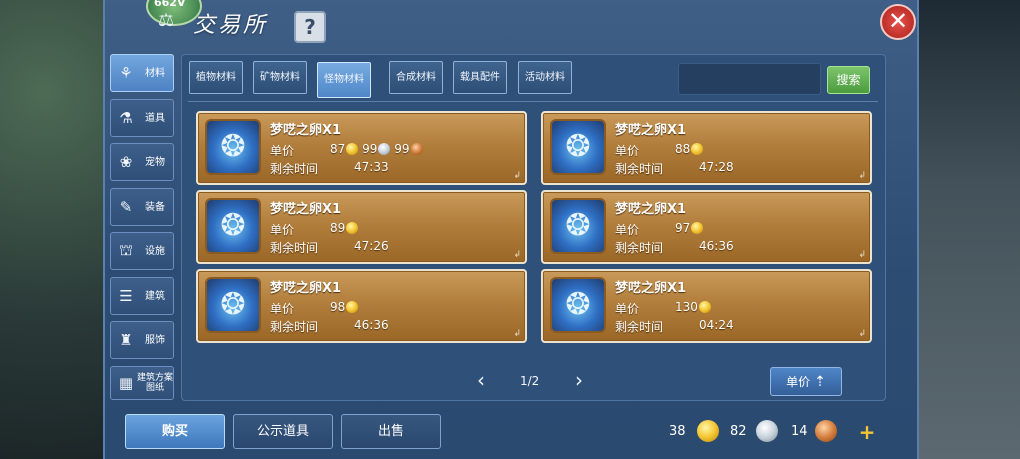 The width and height of the screenshot is (1020, 459). I want to click on gold-amount: 130, so click(686, 307).